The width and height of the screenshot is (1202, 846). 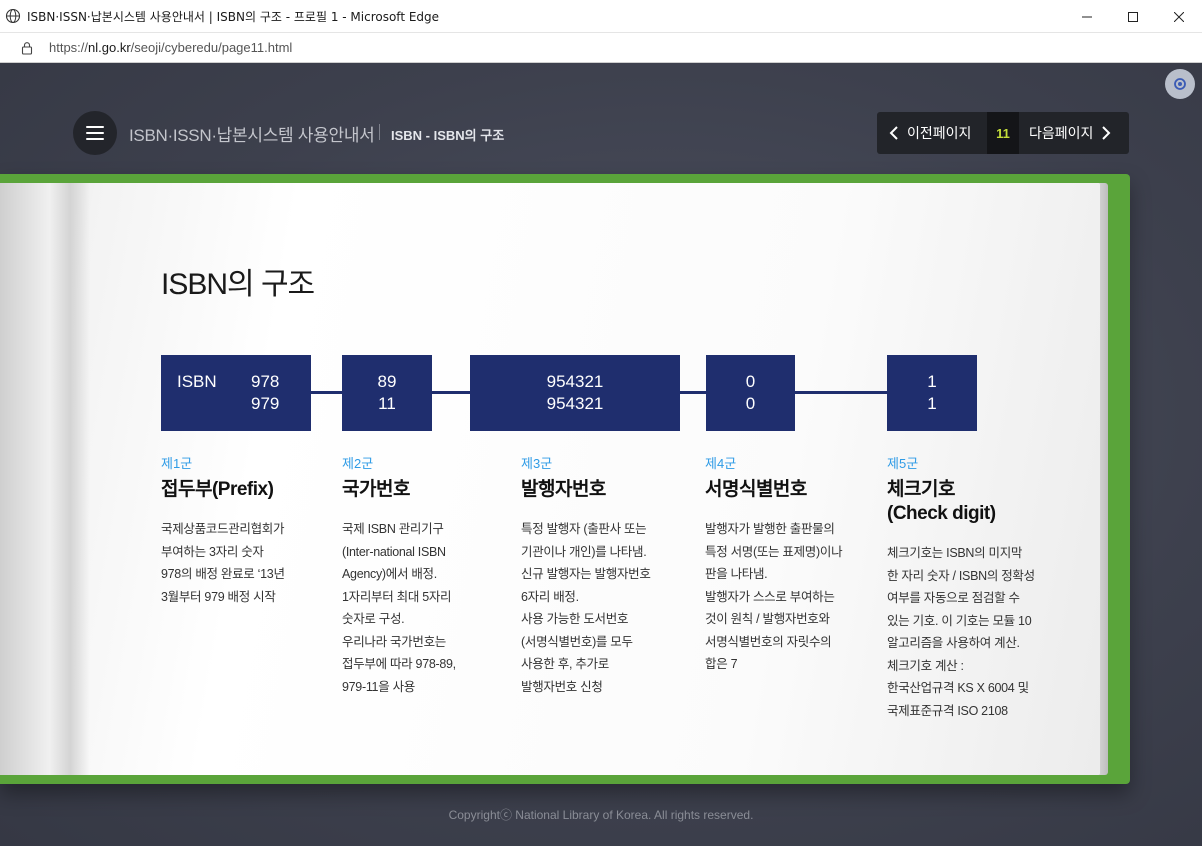 What do you see at coordinates (389, 574) in the screenshot?
I see `desc-line: Agency)에서 배정.` at bounding box center [389, 574].